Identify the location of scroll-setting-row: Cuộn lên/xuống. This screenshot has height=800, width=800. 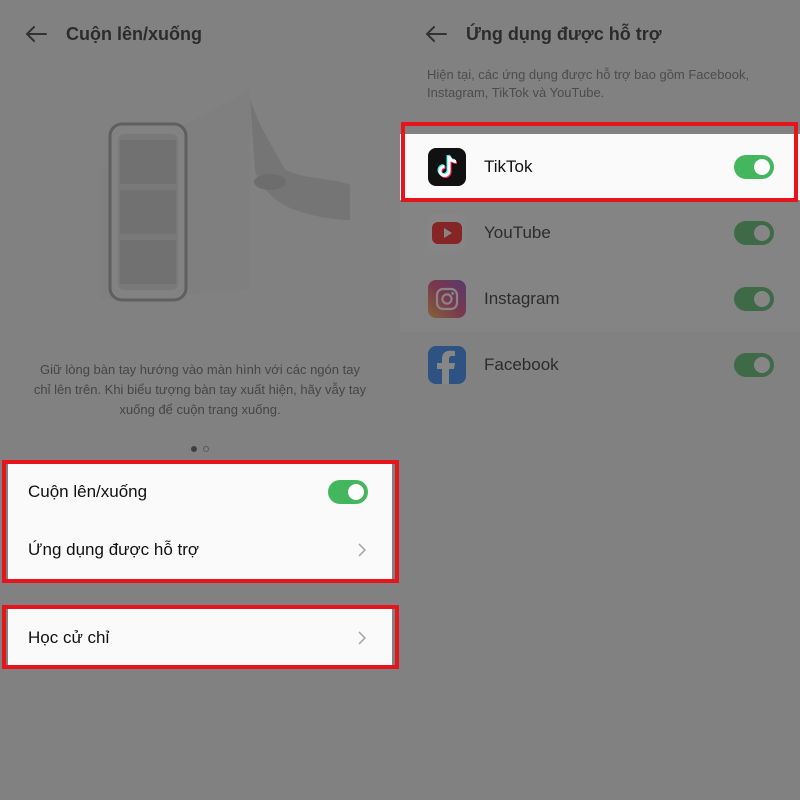
(200, 492).